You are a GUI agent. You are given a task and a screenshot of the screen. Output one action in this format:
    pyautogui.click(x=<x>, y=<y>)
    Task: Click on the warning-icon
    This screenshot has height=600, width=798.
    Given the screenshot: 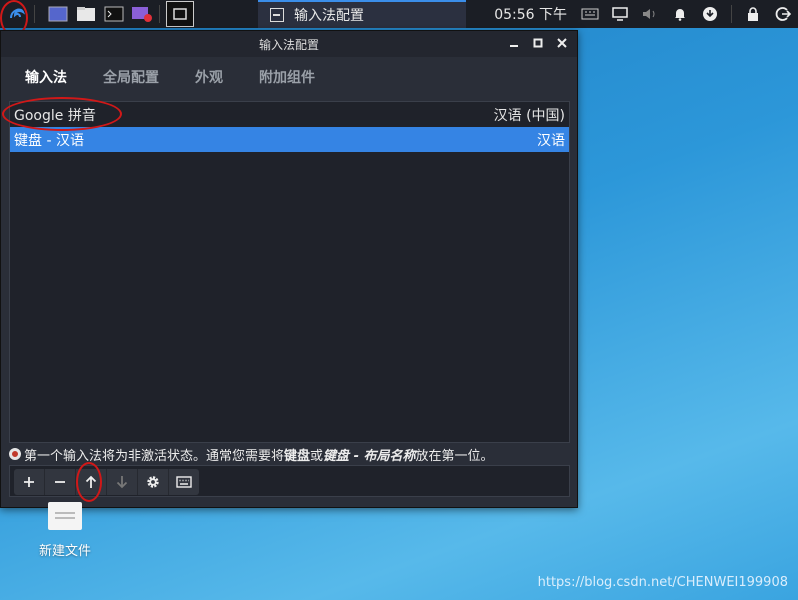 What is the action you would take?
    pyautogui.click(x=15, y=454)
    